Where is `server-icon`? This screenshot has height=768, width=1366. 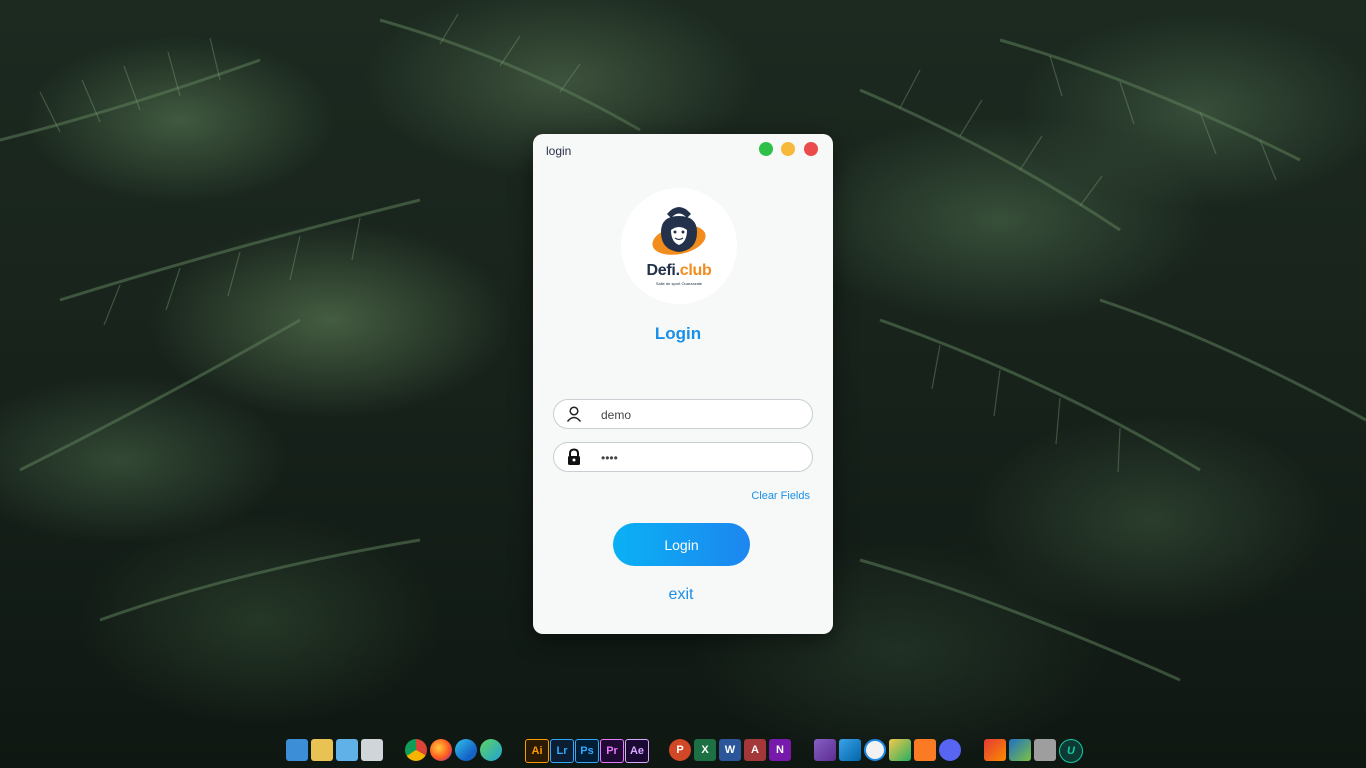 server-icon is located at coordinates (1045, 750).